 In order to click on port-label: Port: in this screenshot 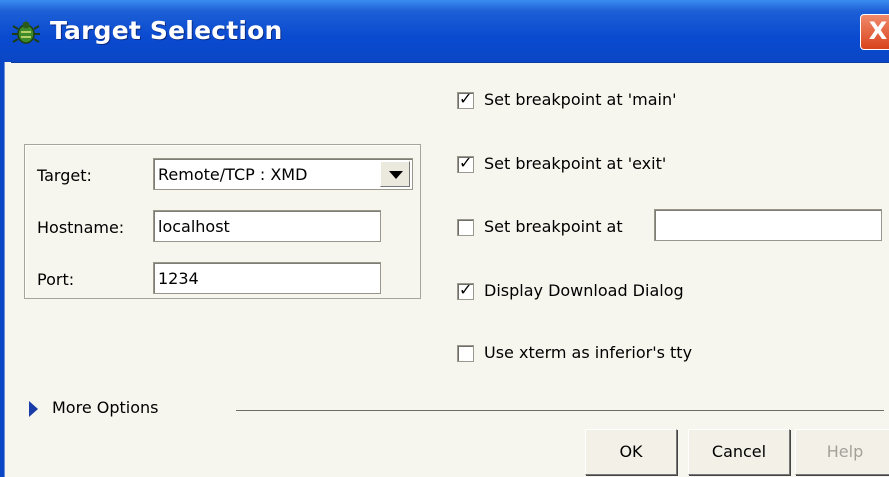, I will do `click(56, 279)`.